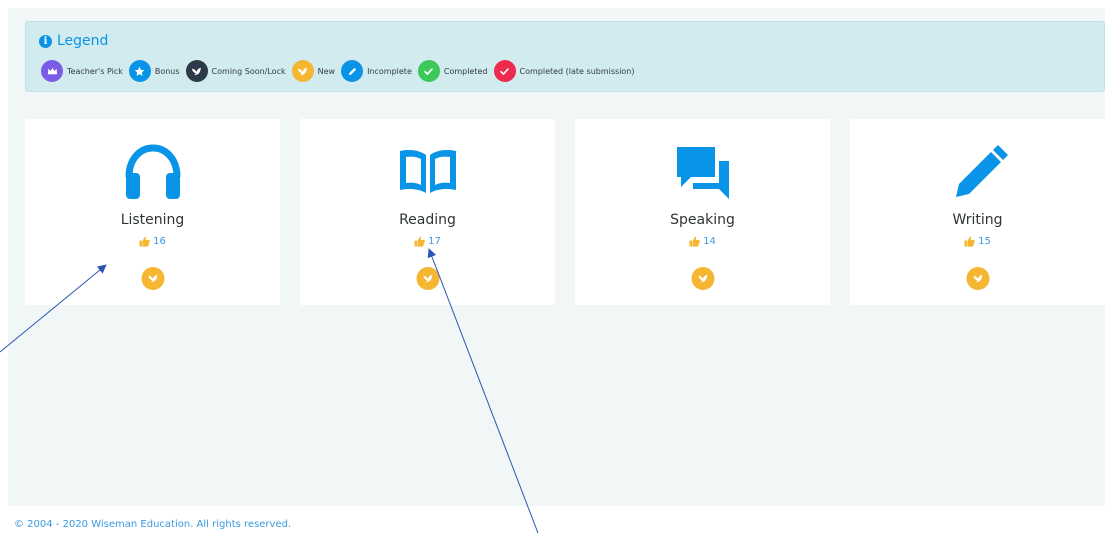 This screenshot has height=533, width=1105. What do you see at coordinates (427, 220) in the screenshot?
I see `skill-title: Reading` at bounding box center [427, 220].